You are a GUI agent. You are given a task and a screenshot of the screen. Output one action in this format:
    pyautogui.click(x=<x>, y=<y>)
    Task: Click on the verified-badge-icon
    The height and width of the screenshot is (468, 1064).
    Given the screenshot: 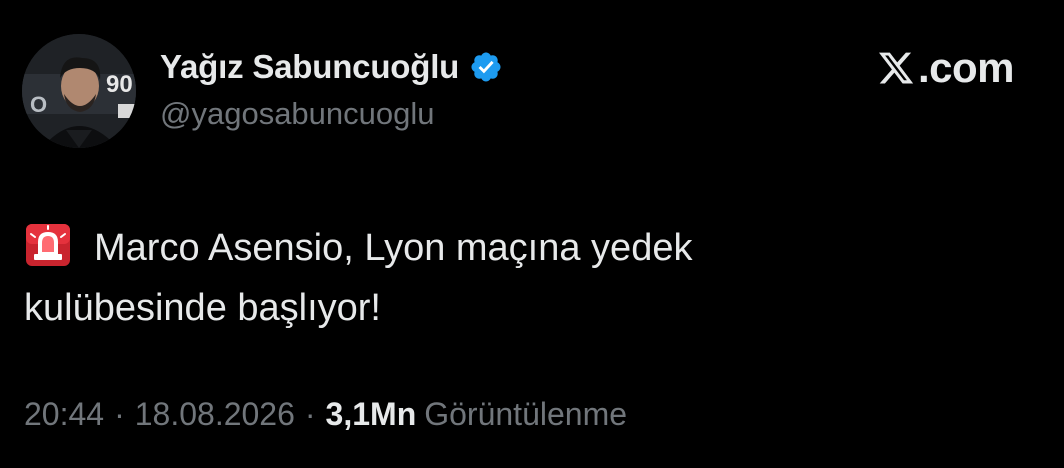 What is the action you would take?
    pyautogui.click(x=486, y=67)
    